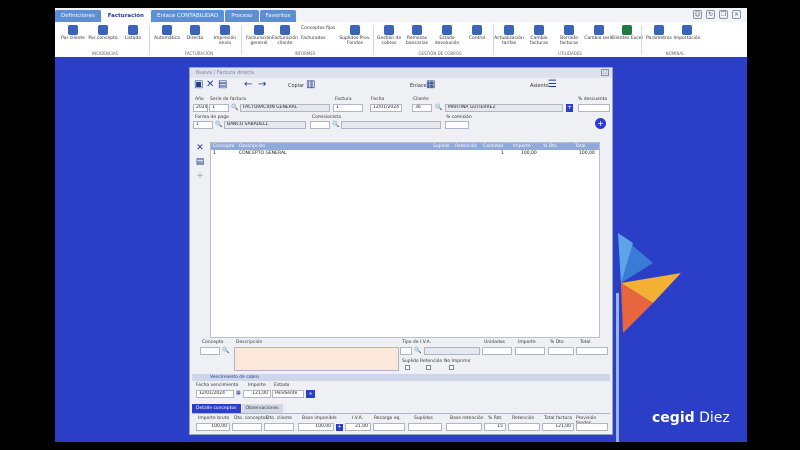 Image resolution: width=800 pixels, height=450 pixels. I want to click on delete-icon, so click(569, 30).